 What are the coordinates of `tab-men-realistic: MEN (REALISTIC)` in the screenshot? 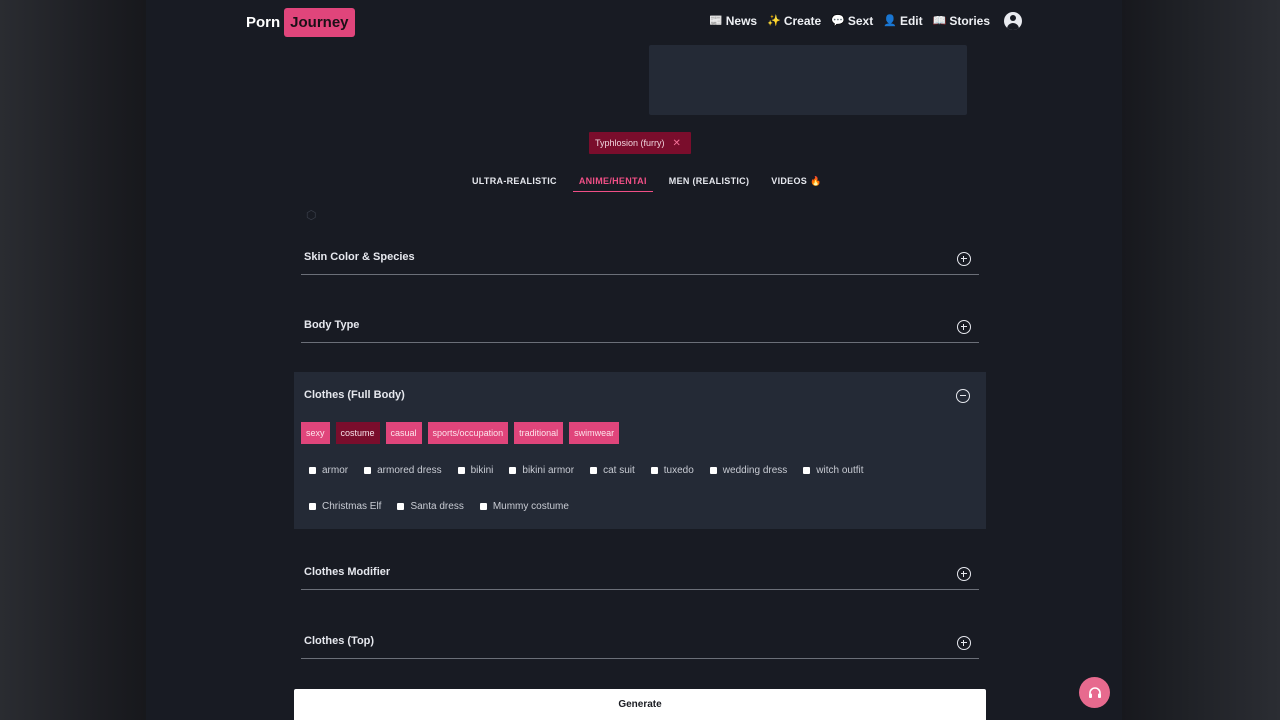 It's located at (709, 182).